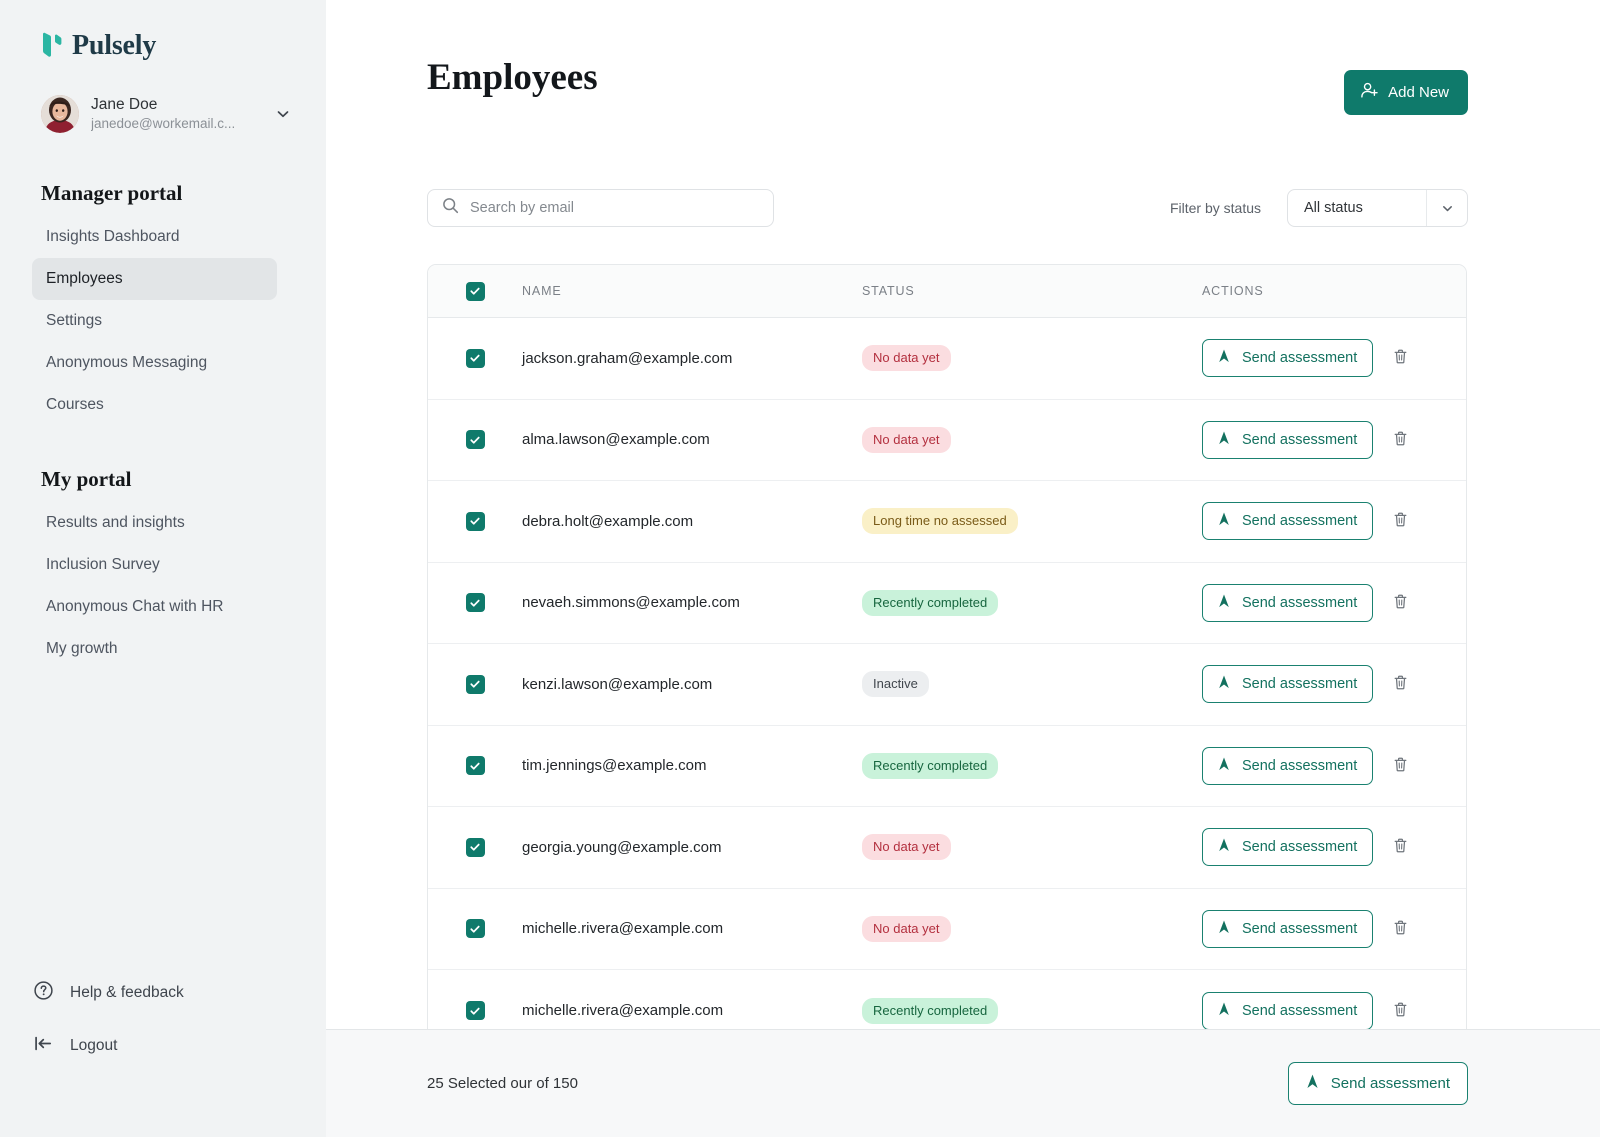 The image size is (1600, 1137). I want to click on sidebar-item-inclusion-survey: Inclusion Survey, so click(154, 565).